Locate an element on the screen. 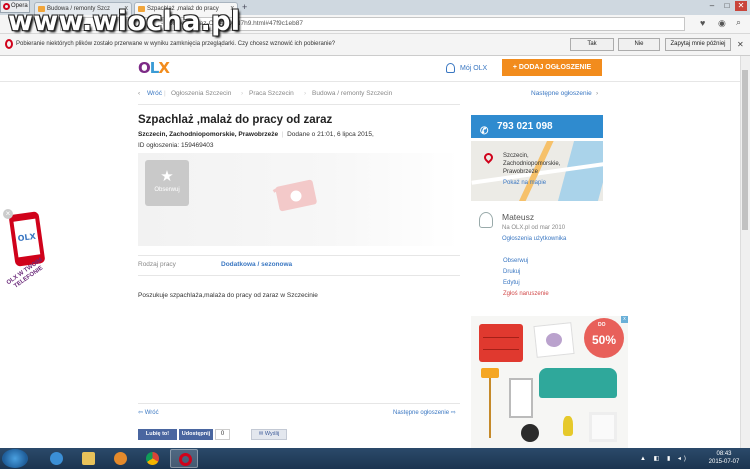 The image size is (750, 469). opera-taskbar-button is located at coordinates (184, 458).